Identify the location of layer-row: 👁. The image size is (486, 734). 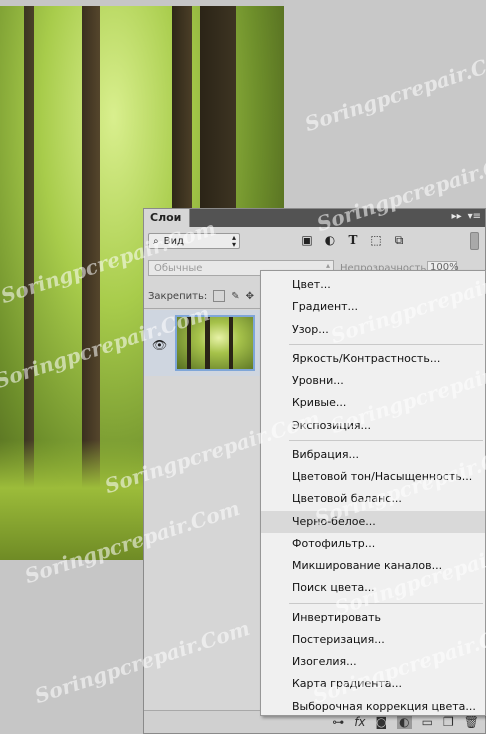
(204, 343).